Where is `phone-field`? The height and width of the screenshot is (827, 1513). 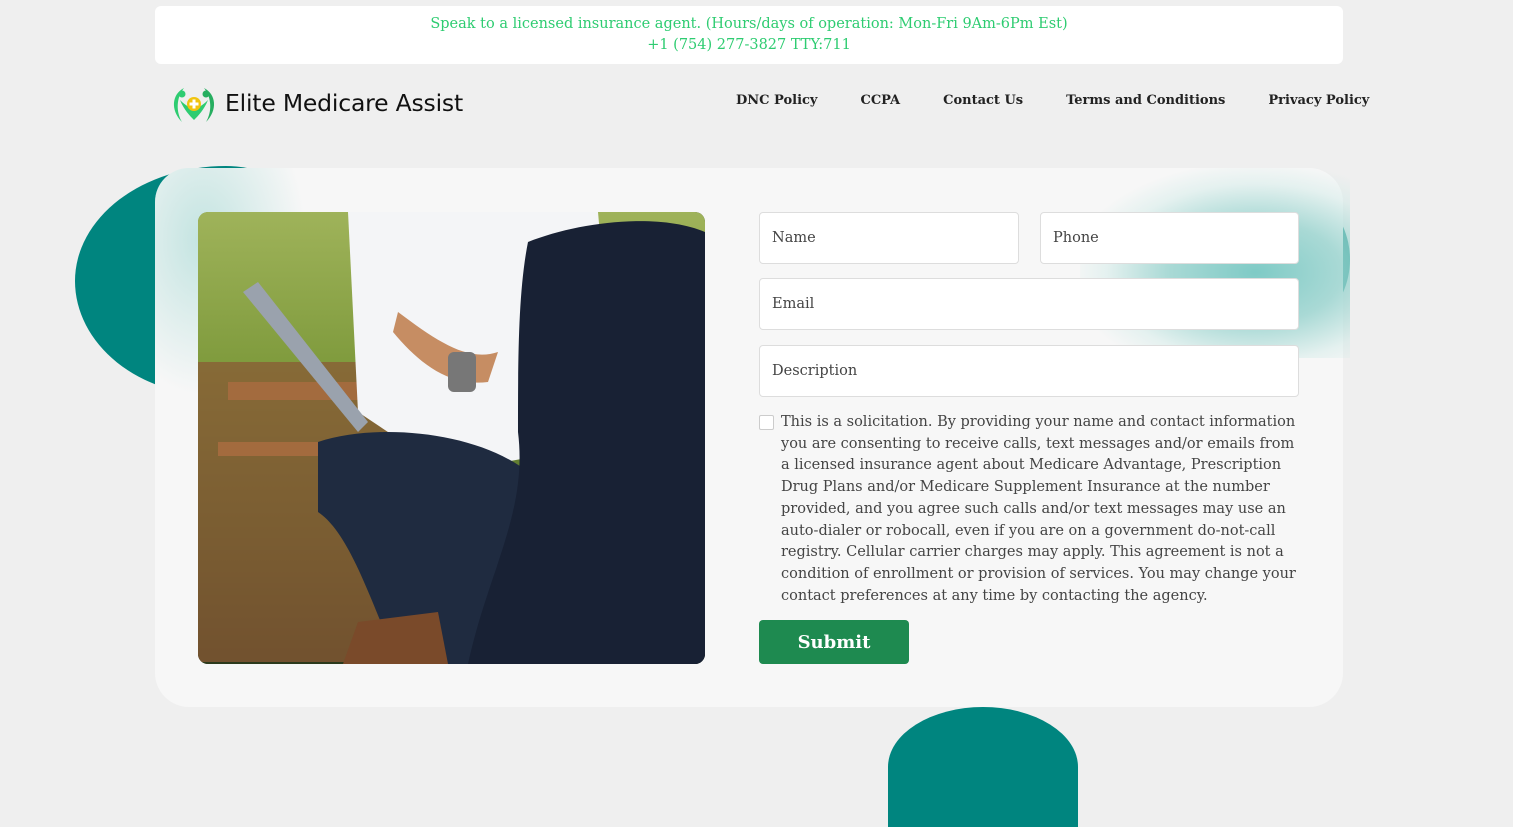 phone-field is located at coordinates (1169, 238).